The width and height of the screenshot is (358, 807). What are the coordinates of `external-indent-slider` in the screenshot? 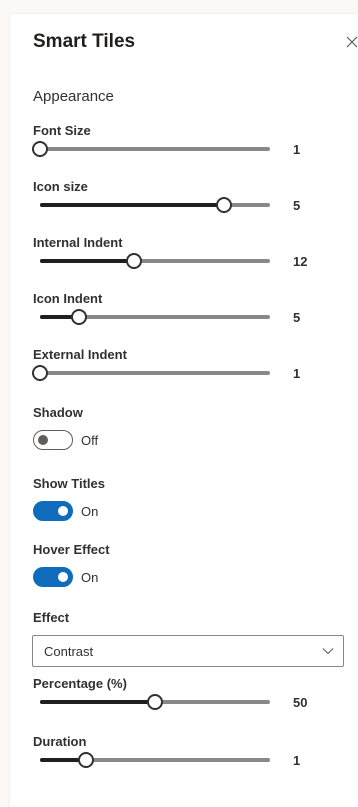 It's located at (167, 373).